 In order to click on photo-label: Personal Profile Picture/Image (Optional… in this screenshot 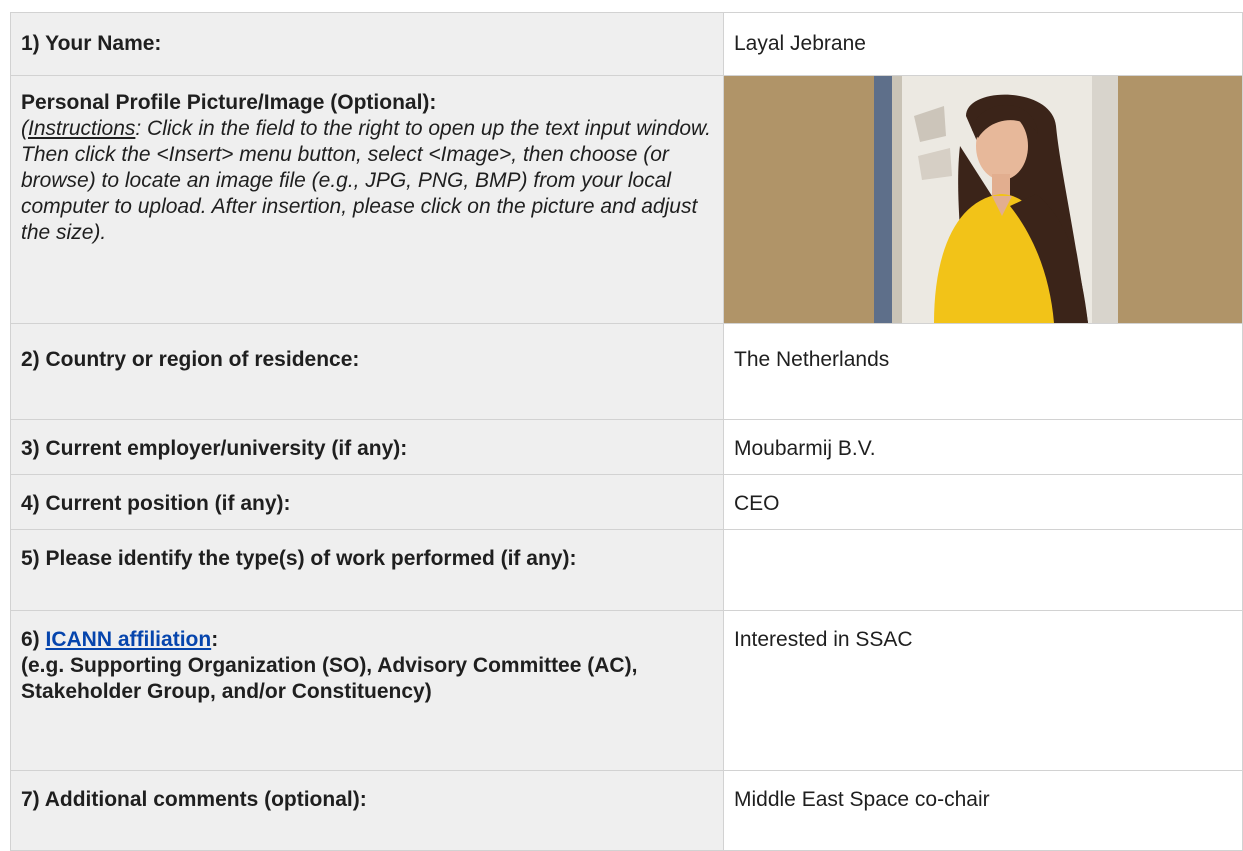, I will do `click(229, 102)`.